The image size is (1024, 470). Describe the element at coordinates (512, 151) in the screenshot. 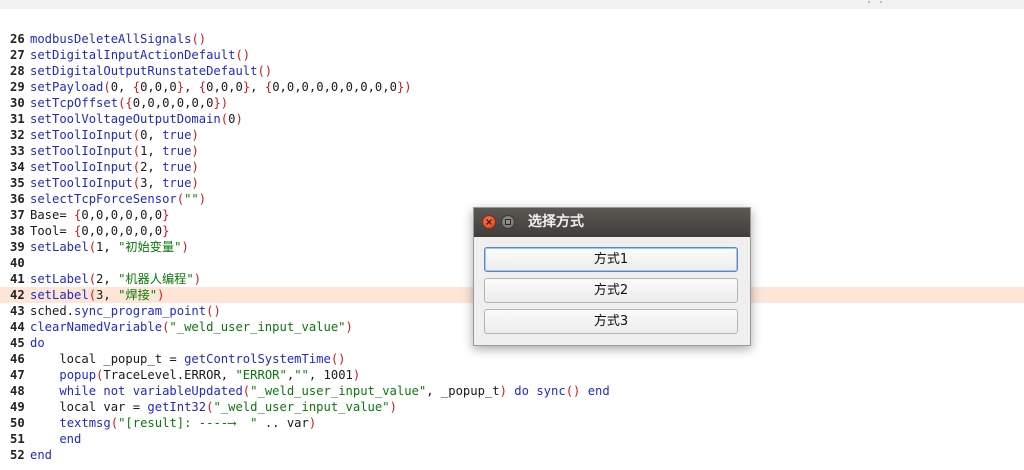

I see `code-line: 33 setToolIoInput(1, true)` at that location.